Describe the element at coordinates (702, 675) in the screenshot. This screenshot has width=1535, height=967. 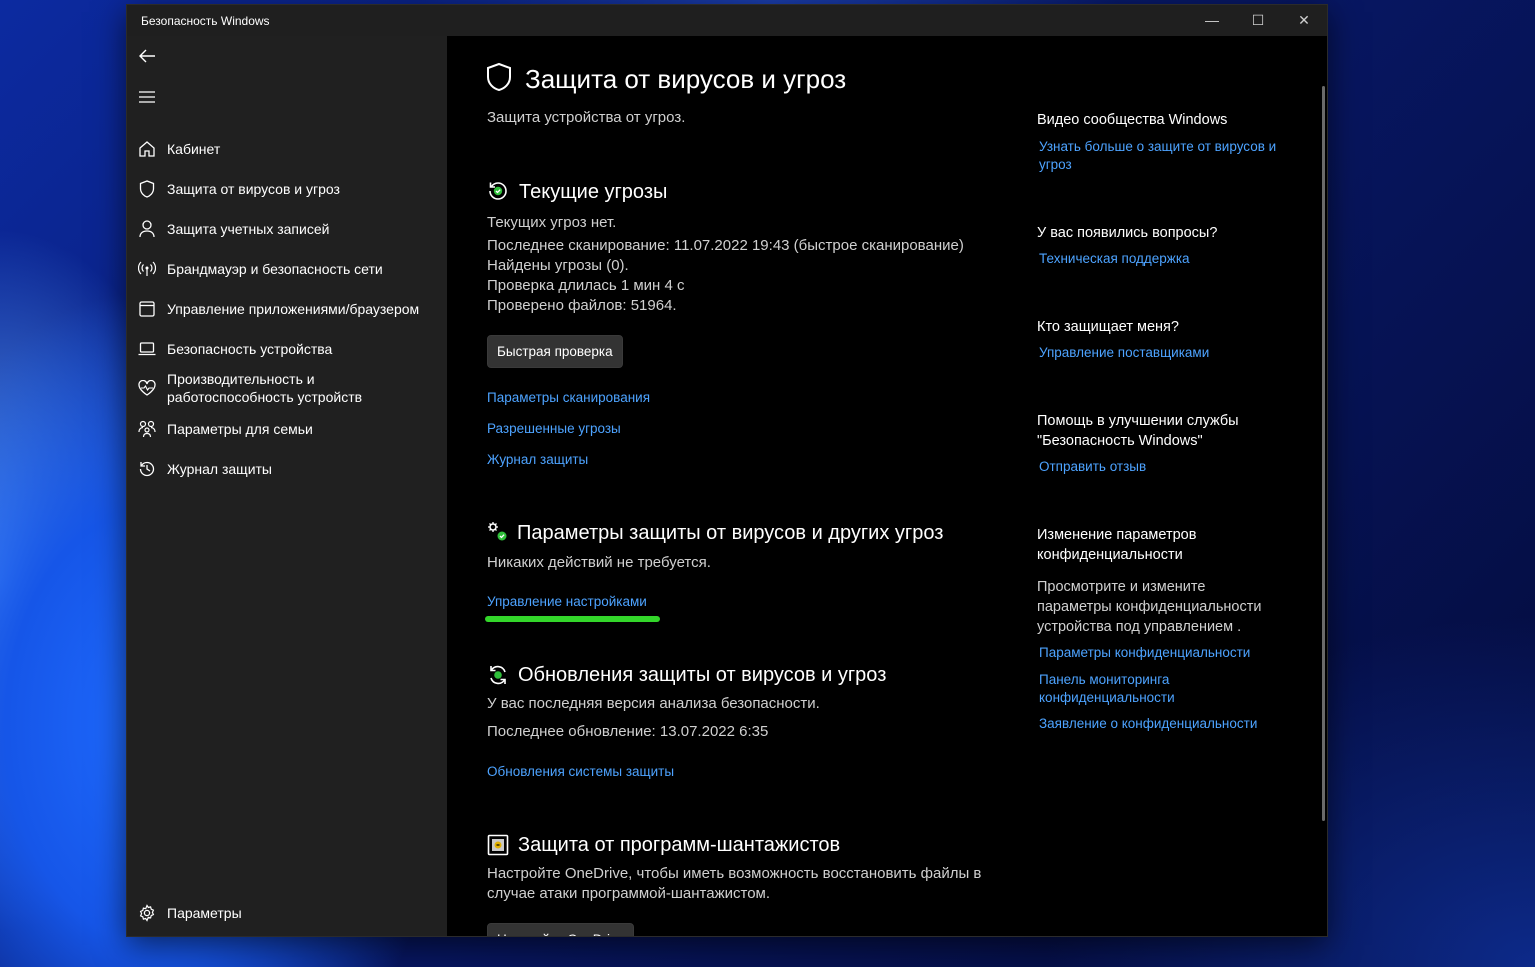
I see `section-title-updates: Обновления защиты от вирусов и угроз` at that location.